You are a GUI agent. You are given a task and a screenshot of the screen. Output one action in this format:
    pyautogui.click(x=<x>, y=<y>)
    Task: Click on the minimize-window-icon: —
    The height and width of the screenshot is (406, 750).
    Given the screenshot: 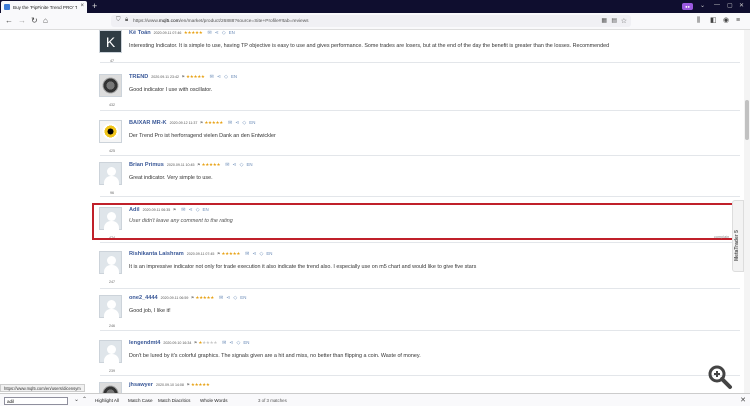 What is the action you would take?
    pyautogui.click(x=717, y=5)
    